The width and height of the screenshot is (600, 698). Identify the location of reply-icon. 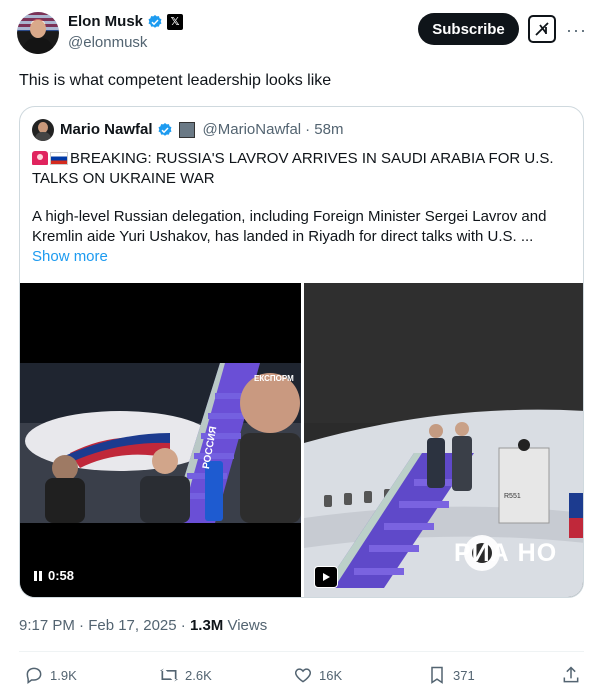
(34, 675).